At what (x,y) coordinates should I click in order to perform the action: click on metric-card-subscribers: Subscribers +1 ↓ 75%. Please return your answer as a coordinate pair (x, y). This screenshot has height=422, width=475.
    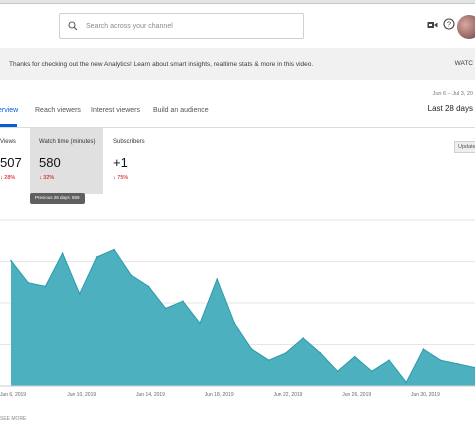
    Looking at the image, I should click on (143, 161).